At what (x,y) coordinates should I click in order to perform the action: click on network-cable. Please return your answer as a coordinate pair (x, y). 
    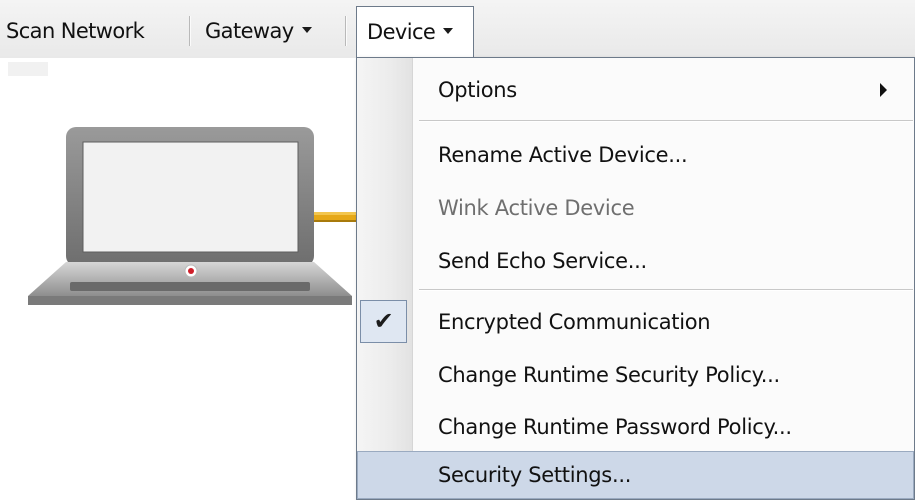
    Looking at the image, I should click on (335, 217).